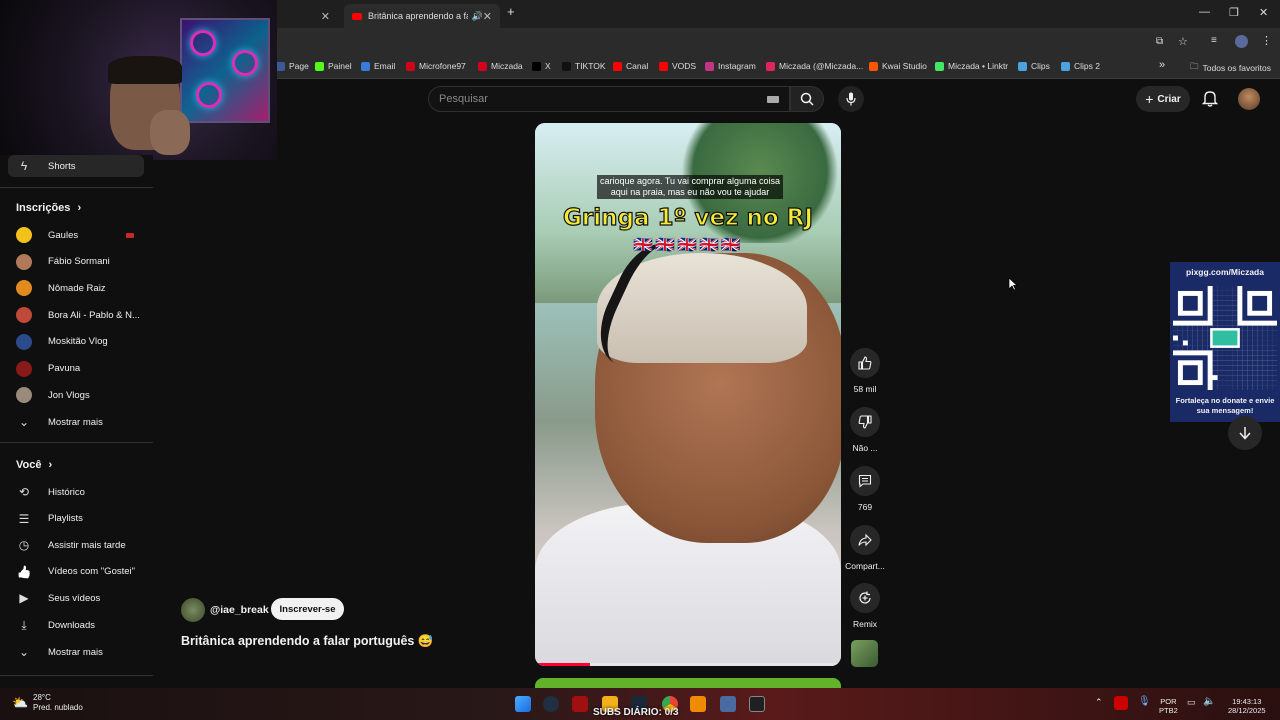  Describe the element at coordinates (76, 342) in the screenshot. I see `sidebar-channel-item: Moskitão Vlog` at that location.